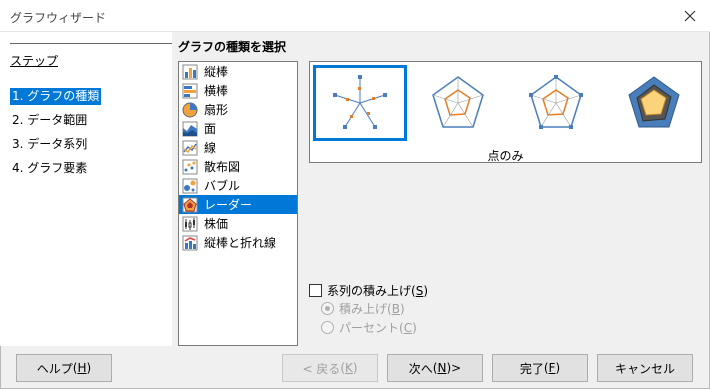 The width and height of the screenshot is (710, 389). Describe the element at coordinates (216, 72) in the screenshot. I see `chart-type-label: 縦棒` at that location.